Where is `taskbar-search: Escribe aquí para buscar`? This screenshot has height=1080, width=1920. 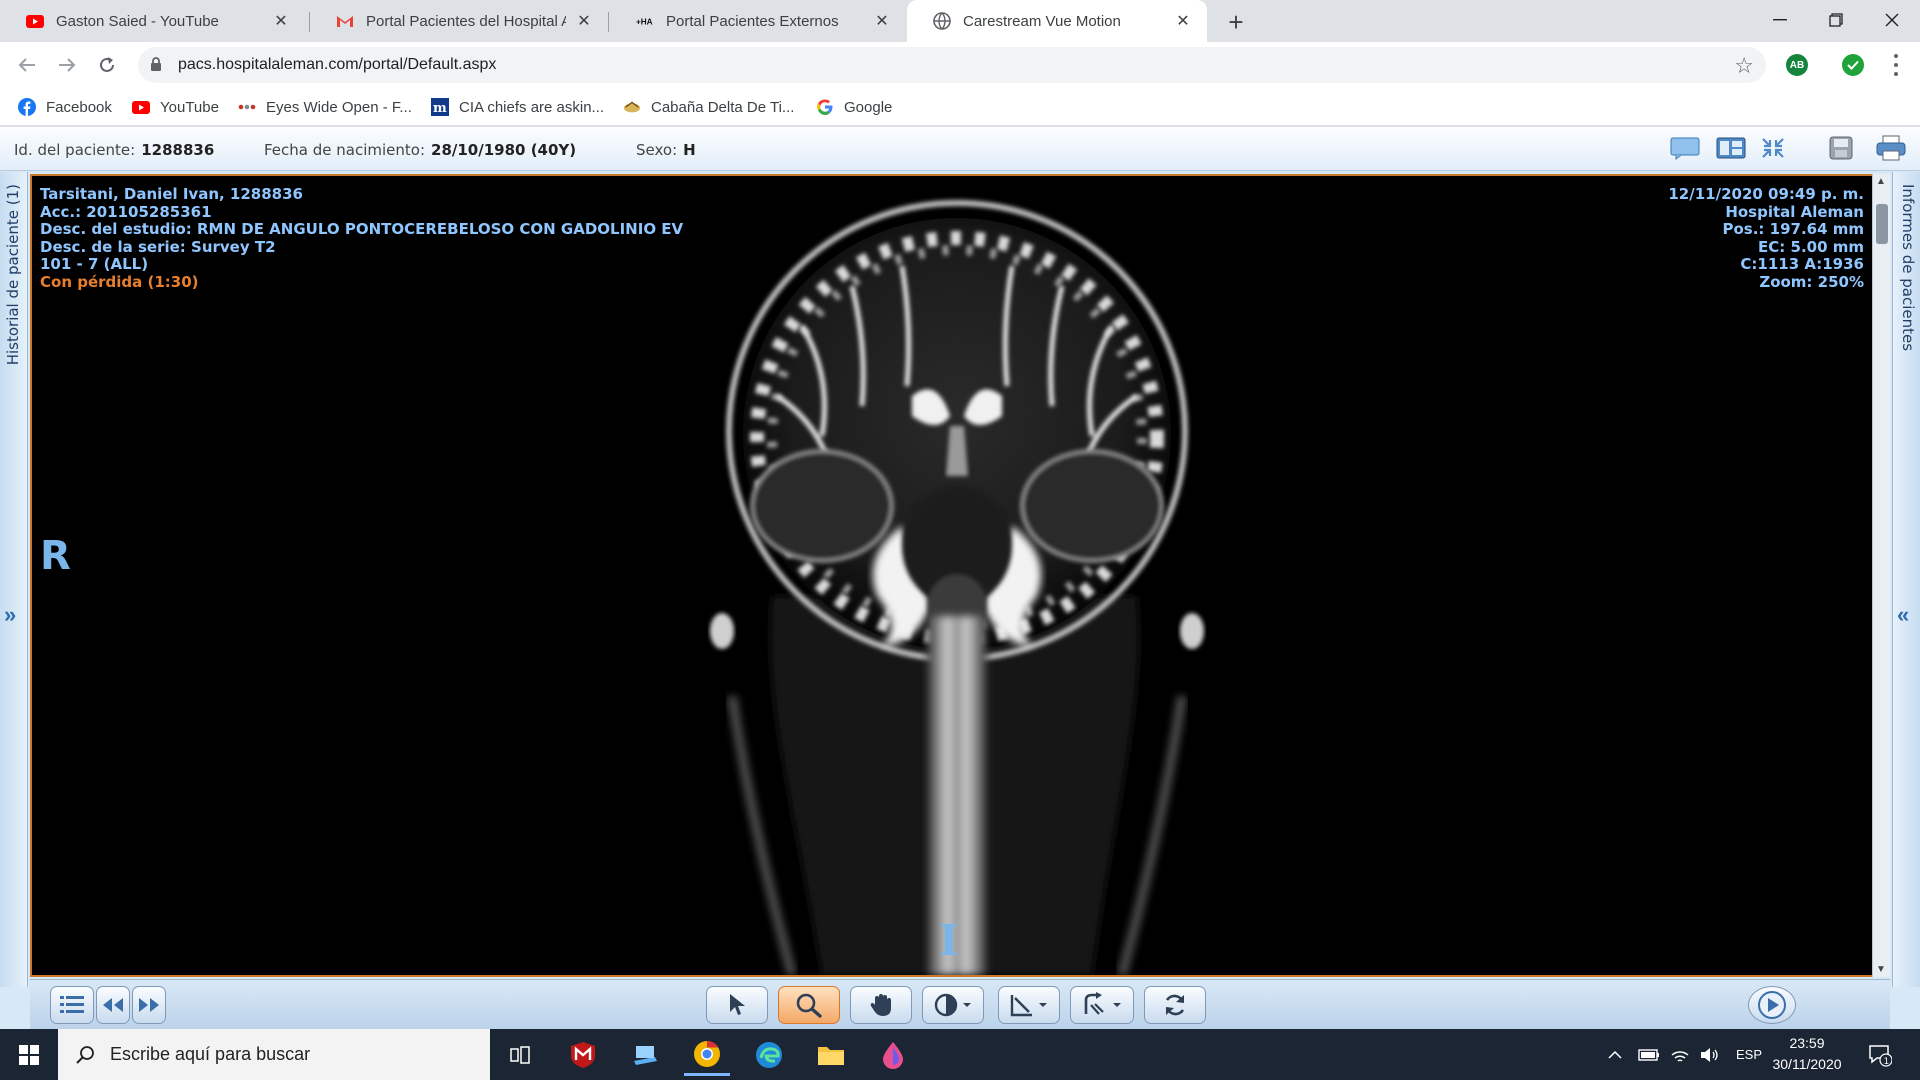 taskbar-search: Escribe aquí para buscar is located at coordinates (274, 1054).